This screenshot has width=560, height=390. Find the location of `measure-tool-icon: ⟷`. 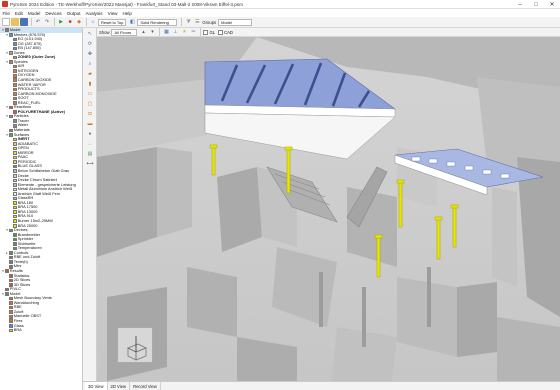

measure-tool-icon: ⟷ is located at coordinates (90, 164).